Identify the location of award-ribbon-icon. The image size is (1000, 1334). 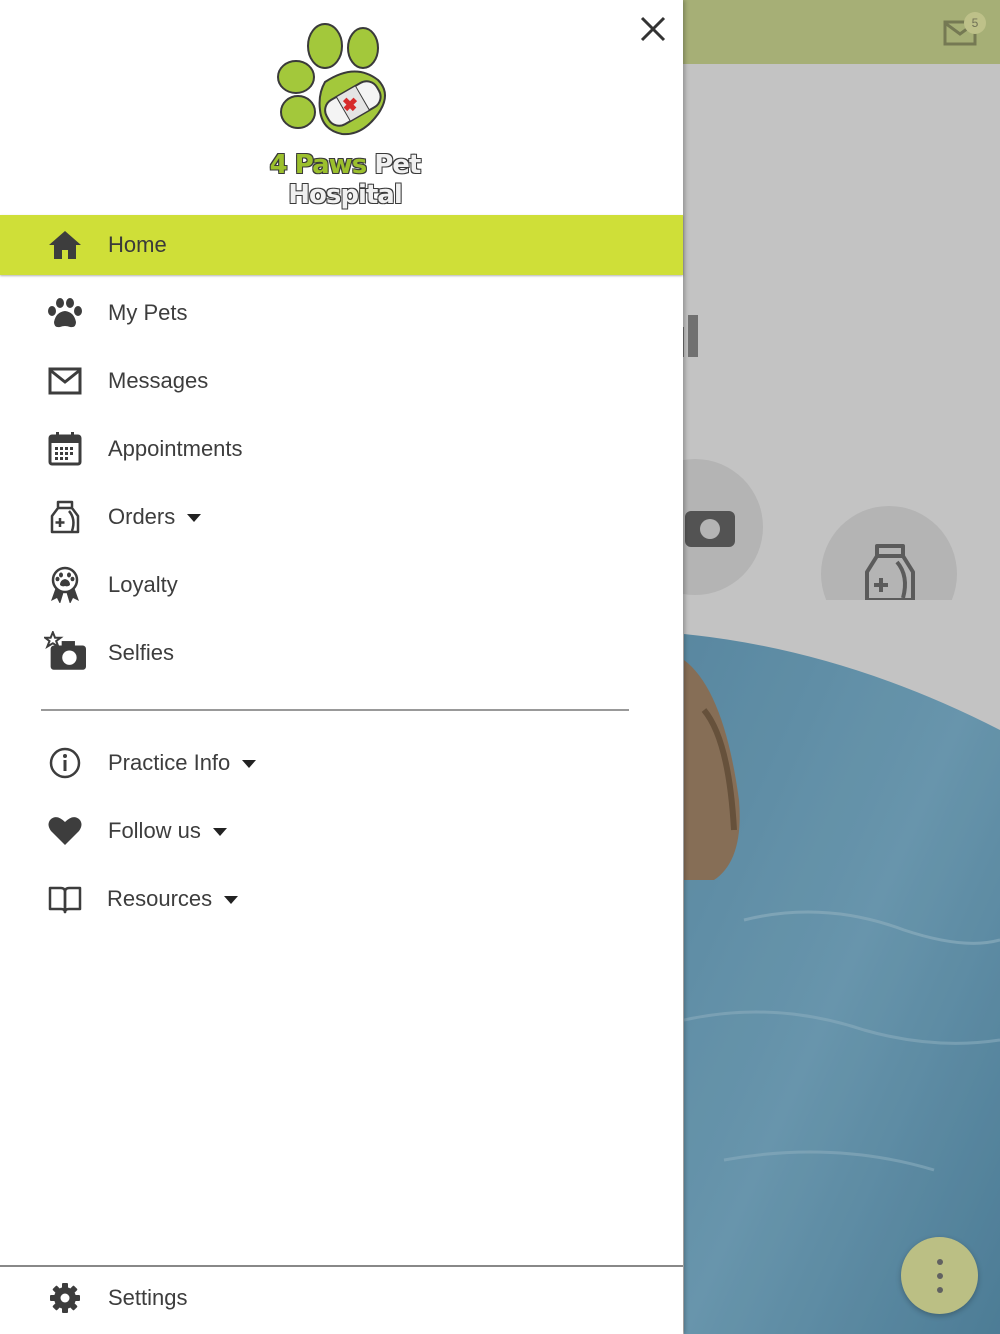
(65, 584).